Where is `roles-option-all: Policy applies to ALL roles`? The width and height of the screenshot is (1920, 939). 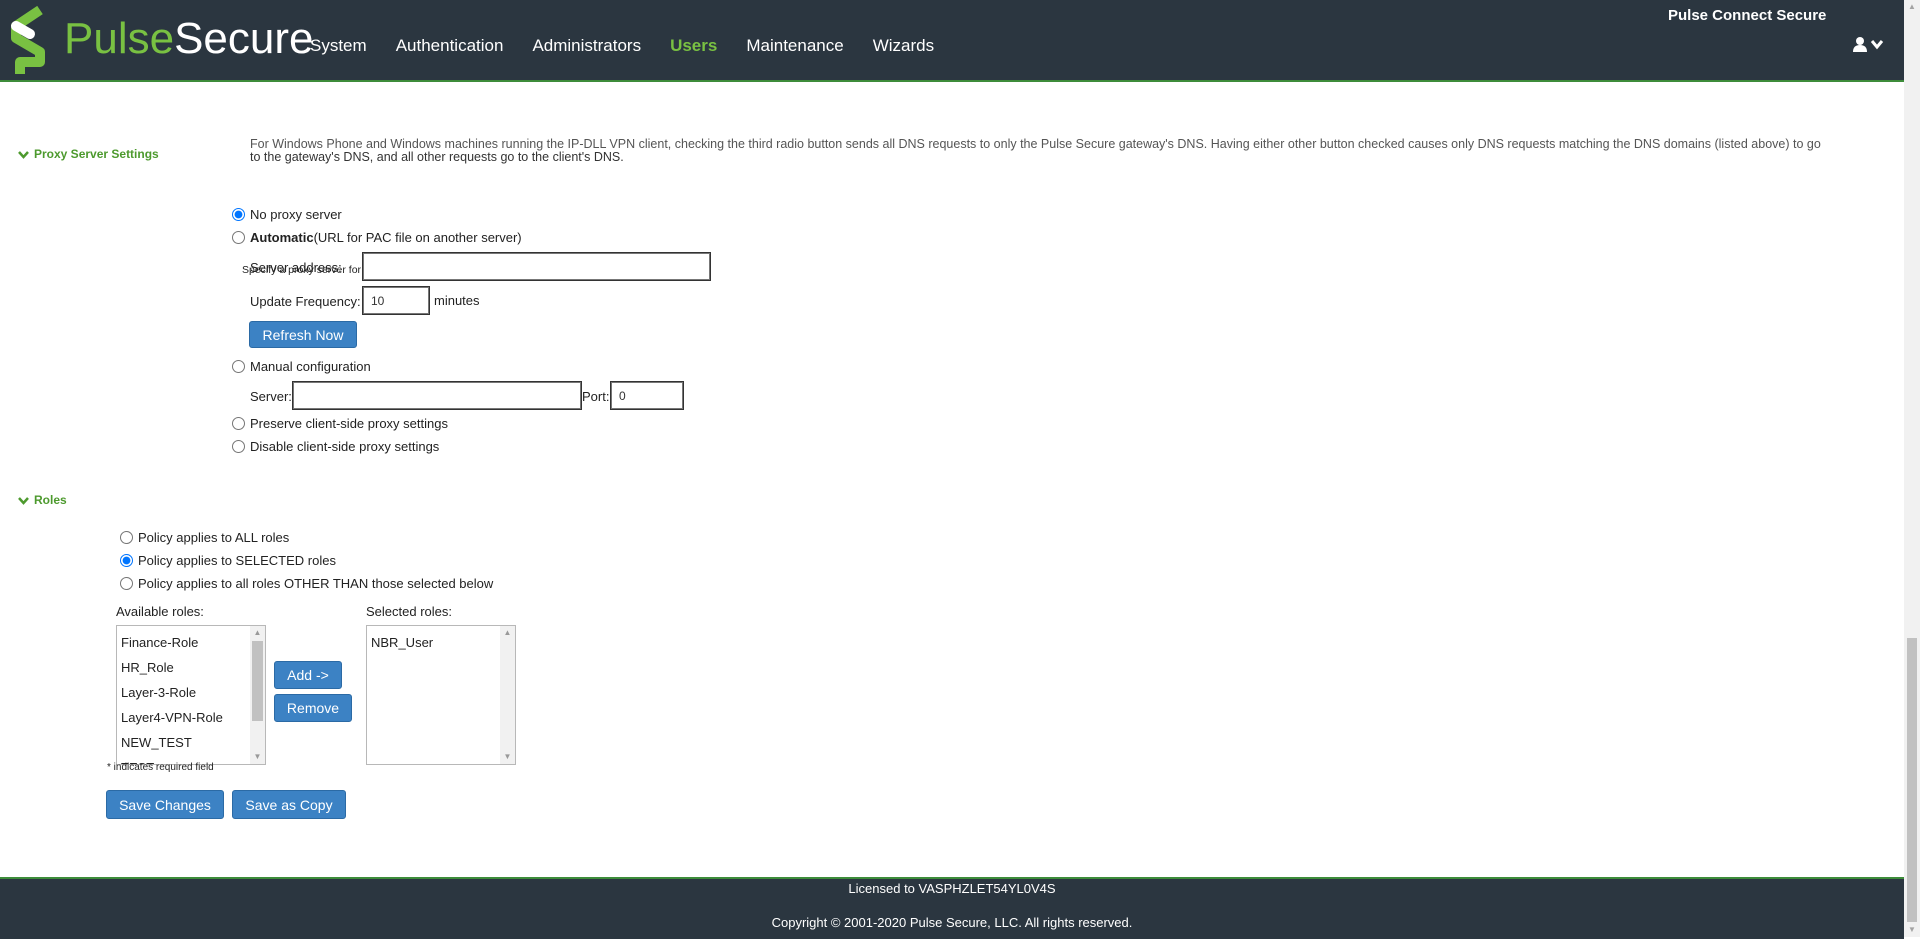 roles-option-all: Policy applies to ALL roles is located at coordinates (204, 537).